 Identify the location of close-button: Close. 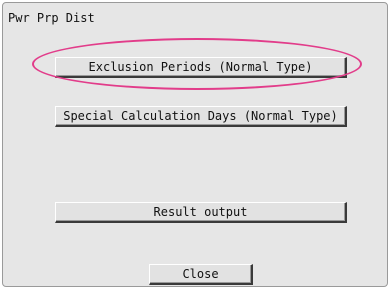
(201, 274).